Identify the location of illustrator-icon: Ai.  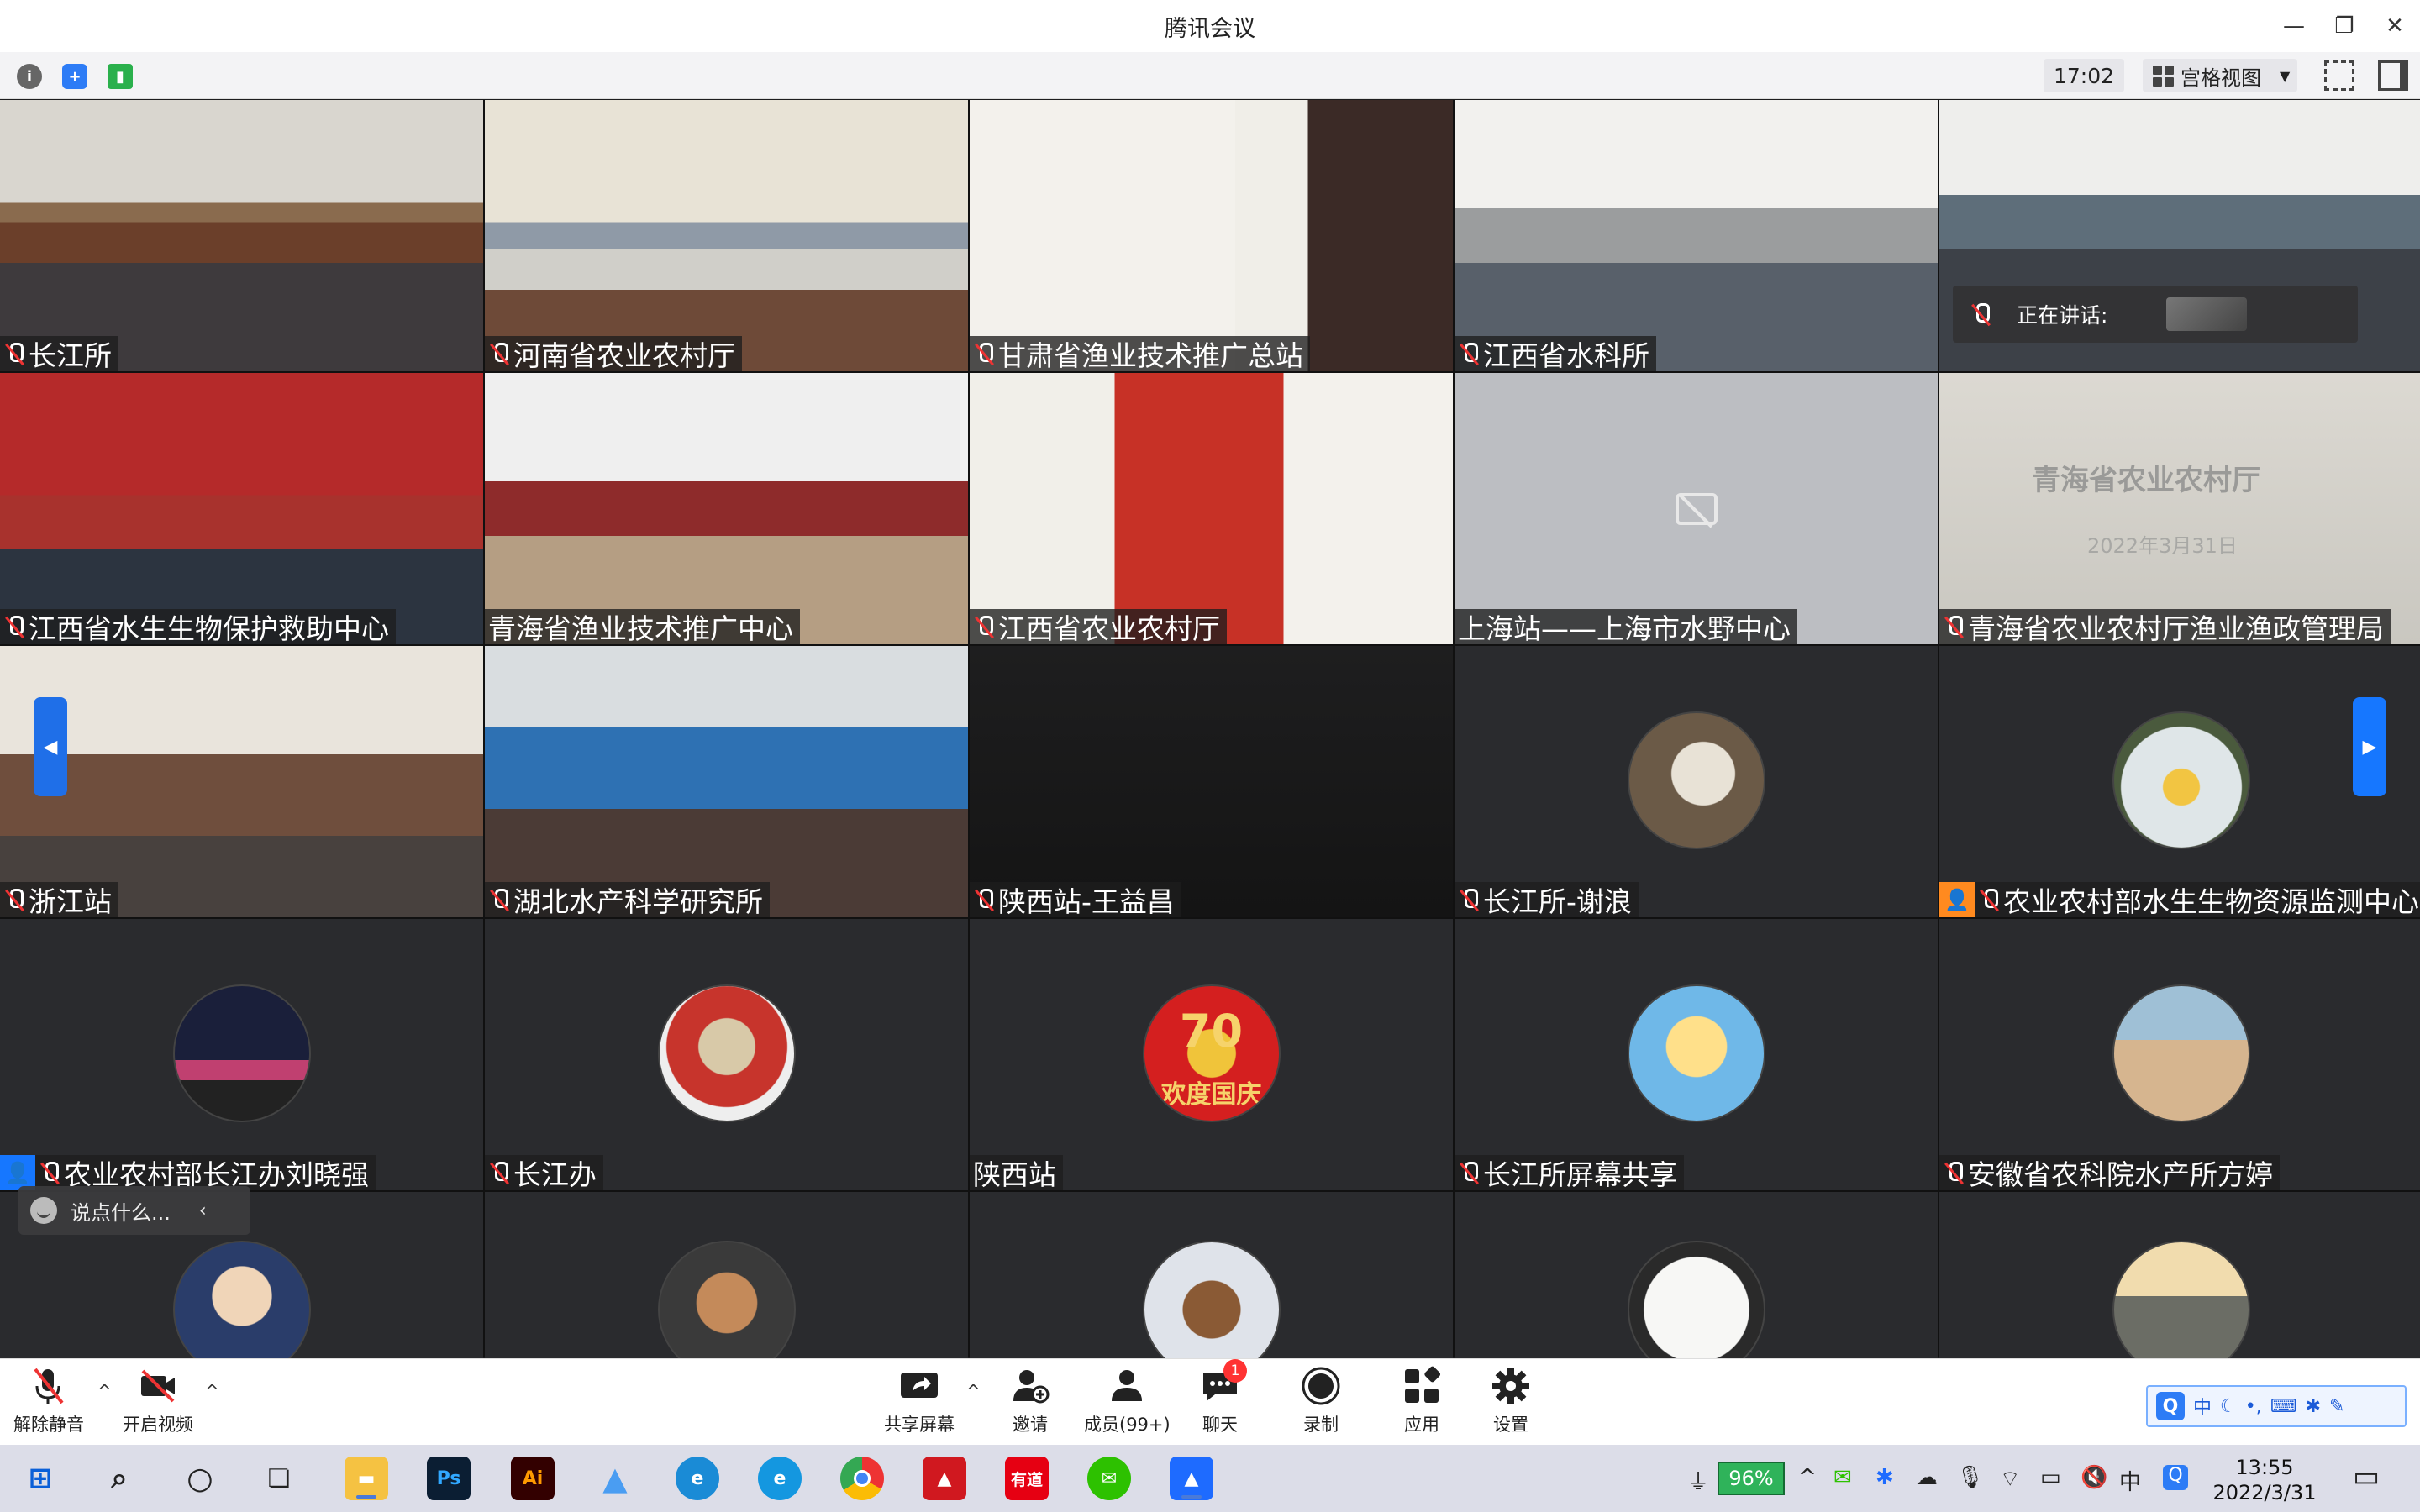
(533, 1478).